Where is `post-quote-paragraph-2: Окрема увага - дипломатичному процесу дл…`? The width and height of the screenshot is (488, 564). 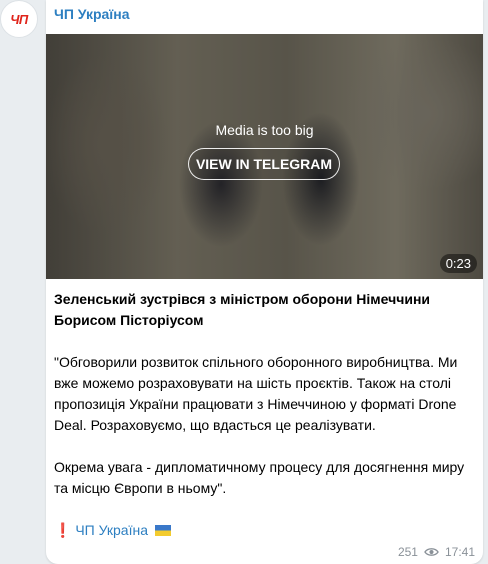
post-quote-paragraph-2: Окрема увага - дипломатичному процесу дл… is located at coordinates (259, 477).